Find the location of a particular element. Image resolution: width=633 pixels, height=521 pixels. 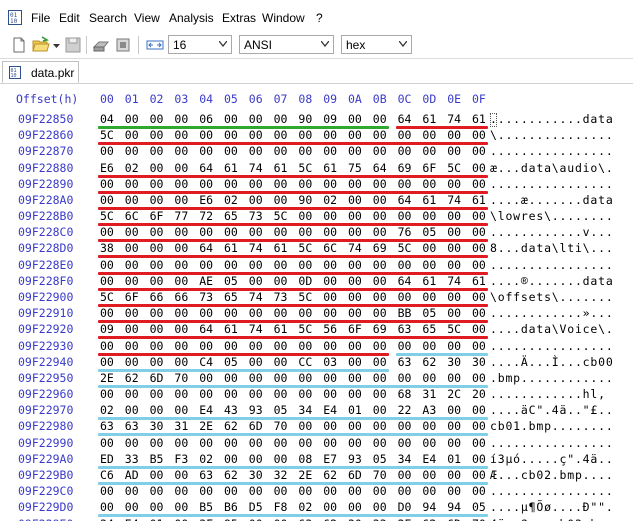

hex-byte: 74 is located at coordinates (256, 248).